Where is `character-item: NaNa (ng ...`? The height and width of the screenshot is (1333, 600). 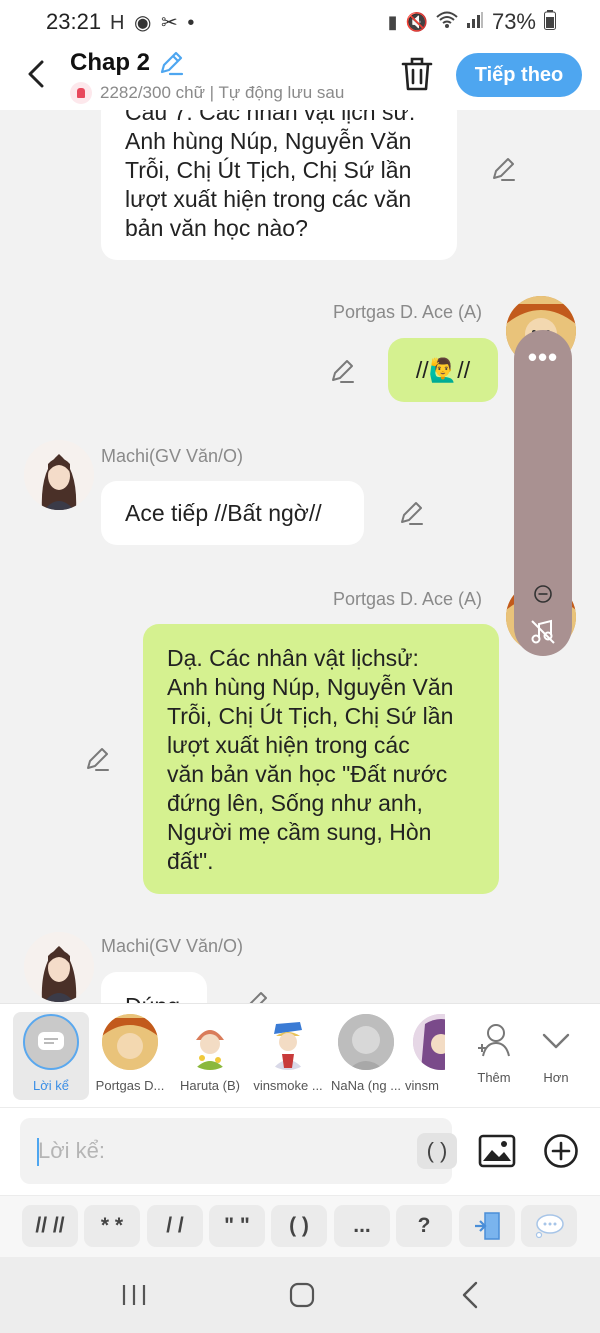 character-item: NaNa (ng ... is located at coordinates (366, 1056).